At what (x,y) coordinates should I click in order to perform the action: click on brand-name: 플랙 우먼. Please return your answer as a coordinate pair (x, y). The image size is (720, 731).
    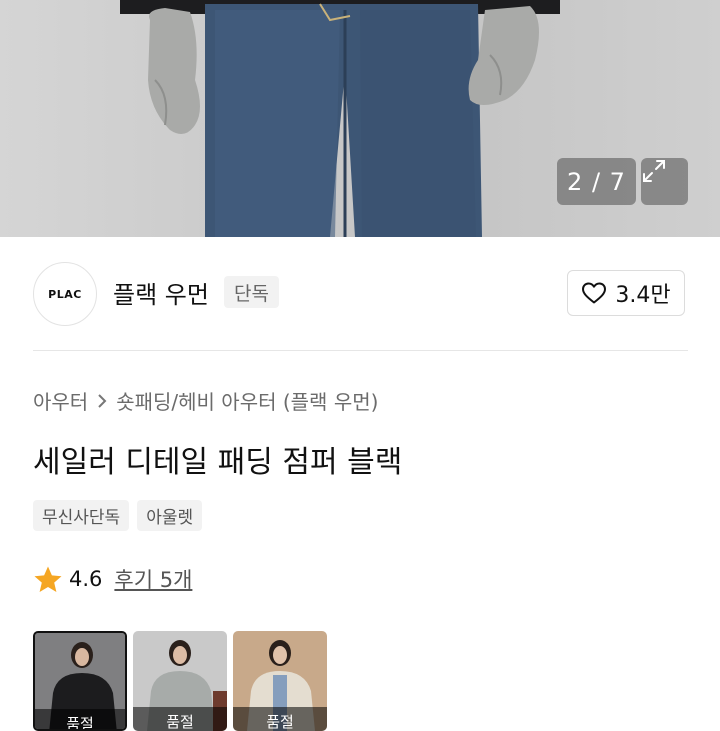
    Looking at the image, I should click on (161, 292).